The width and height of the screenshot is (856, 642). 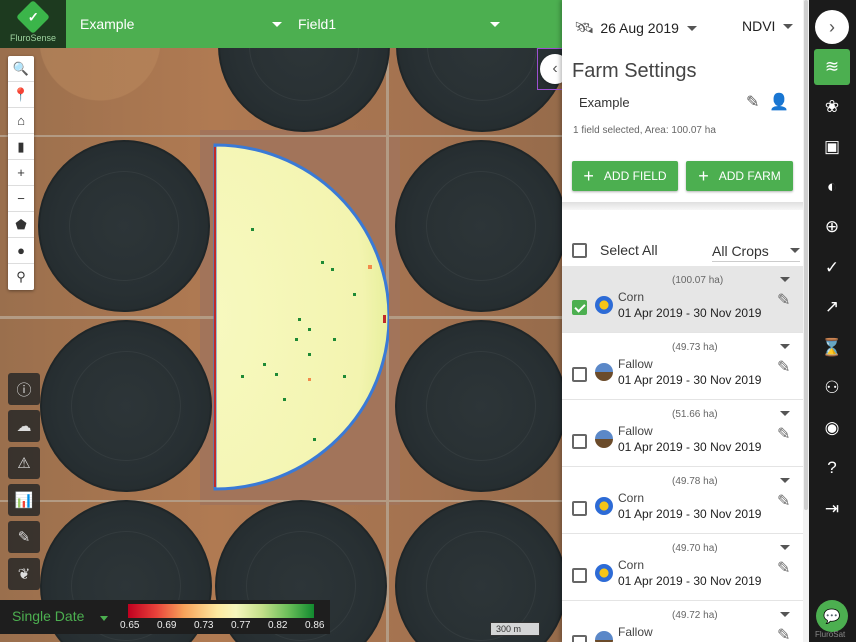 What do you see at coordinates (639, 28) in the screenshot?
I see `date-value: 26 Aug 2019` at bounding box center [639, 28].